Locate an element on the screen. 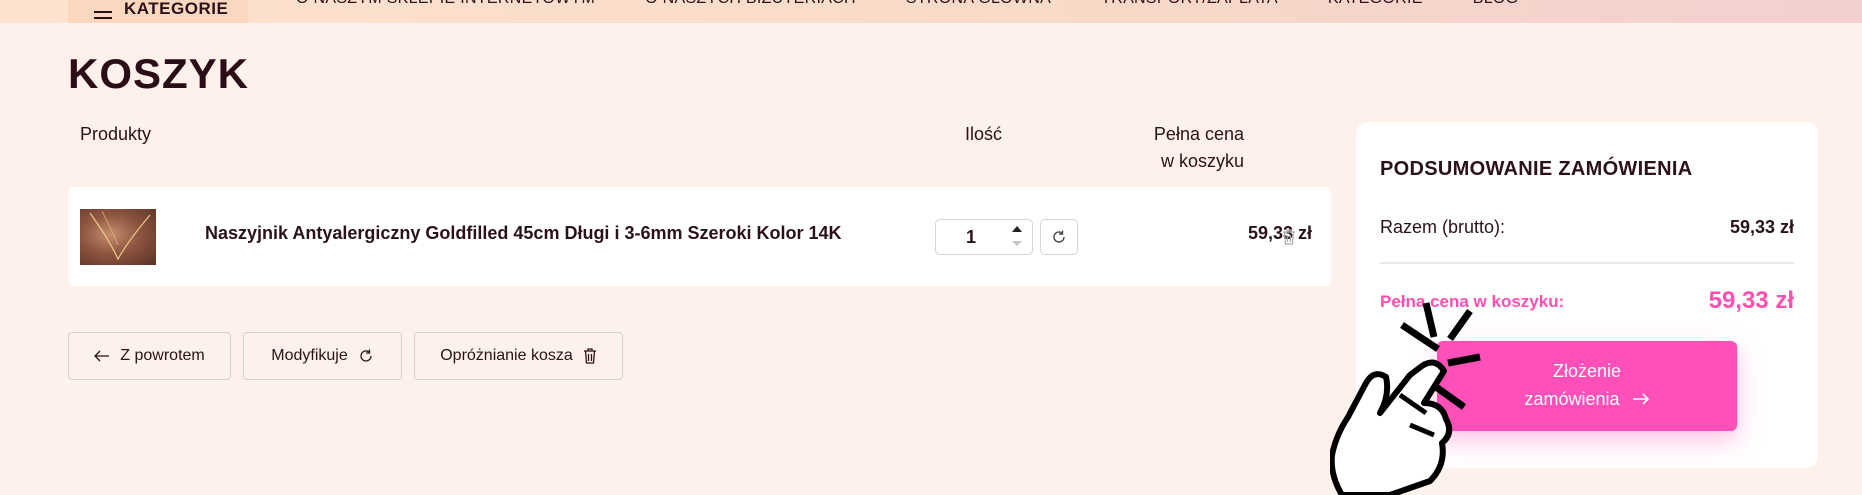 The image size is (1862, 495). product-thumbnail is located at coordinates (118, 237).